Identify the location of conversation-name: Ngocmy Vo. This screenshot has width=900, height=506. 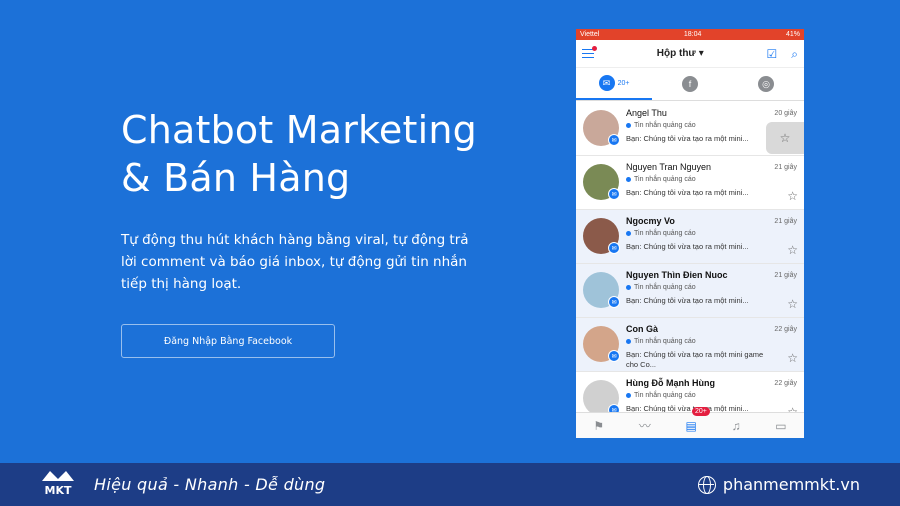
(650, 221).